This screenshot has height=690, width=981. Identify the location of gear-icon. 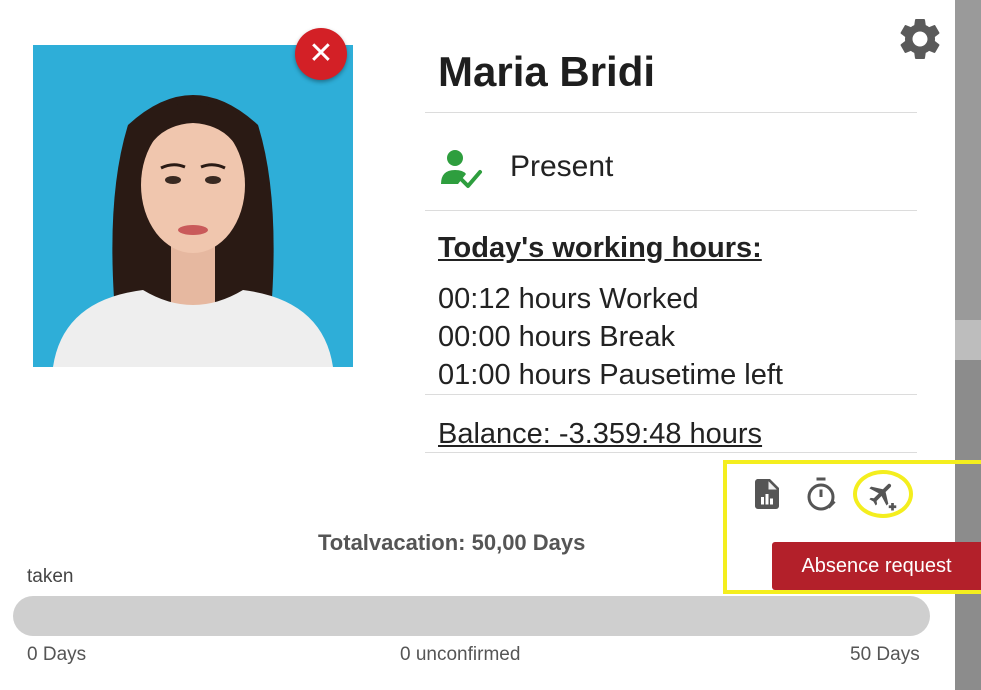
(920, 39).